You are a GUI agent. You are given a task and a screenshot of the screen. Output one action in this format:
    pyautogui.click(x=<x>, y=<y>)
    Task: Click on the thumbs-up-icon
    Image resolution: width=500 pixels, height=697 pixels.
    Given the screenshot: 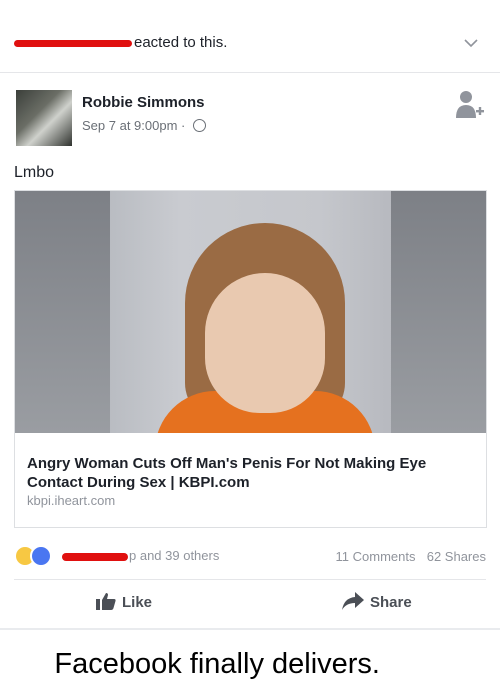 What is the action you would take?
    pyautogui.click(x=106, y=601)
    